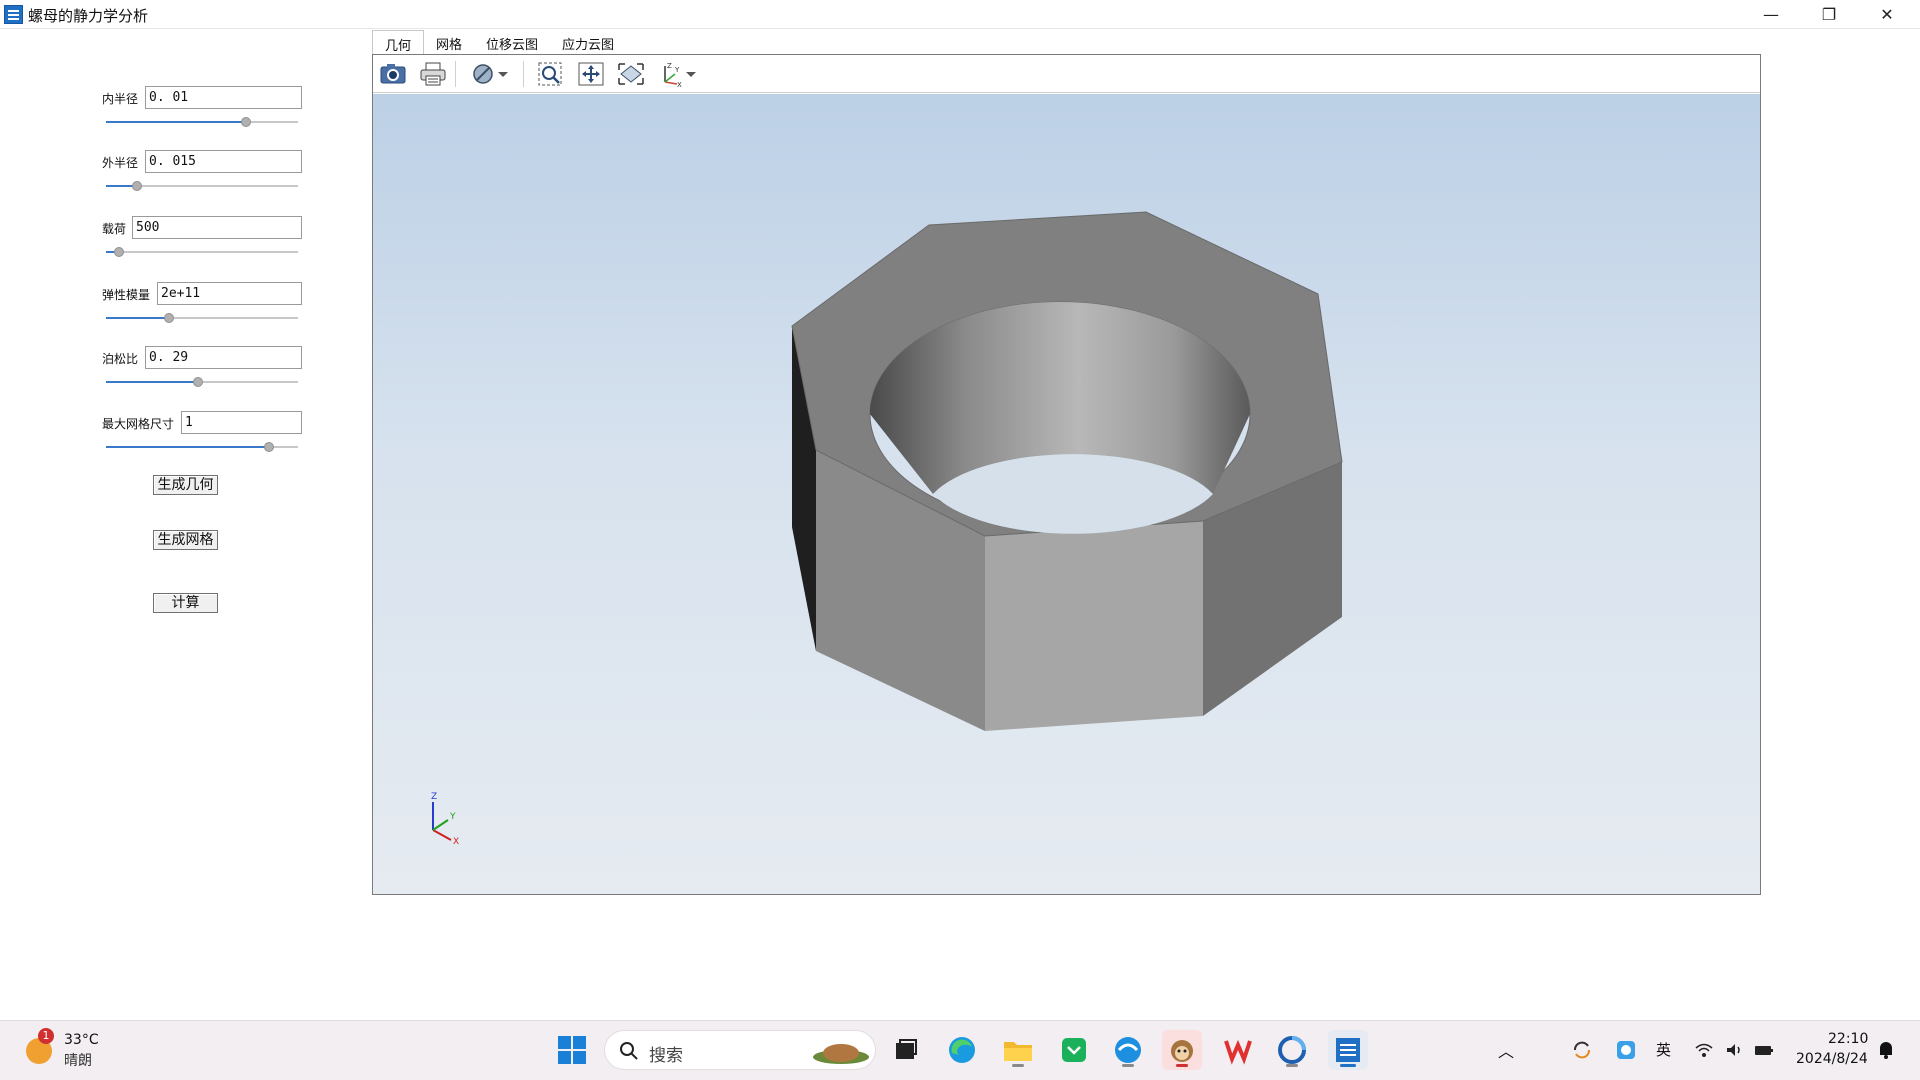 The image size is (1920, 1080). What do you see at coordinates (217, 227) in the screenshot?
I see `load-input` at bounding box center [217, 227].